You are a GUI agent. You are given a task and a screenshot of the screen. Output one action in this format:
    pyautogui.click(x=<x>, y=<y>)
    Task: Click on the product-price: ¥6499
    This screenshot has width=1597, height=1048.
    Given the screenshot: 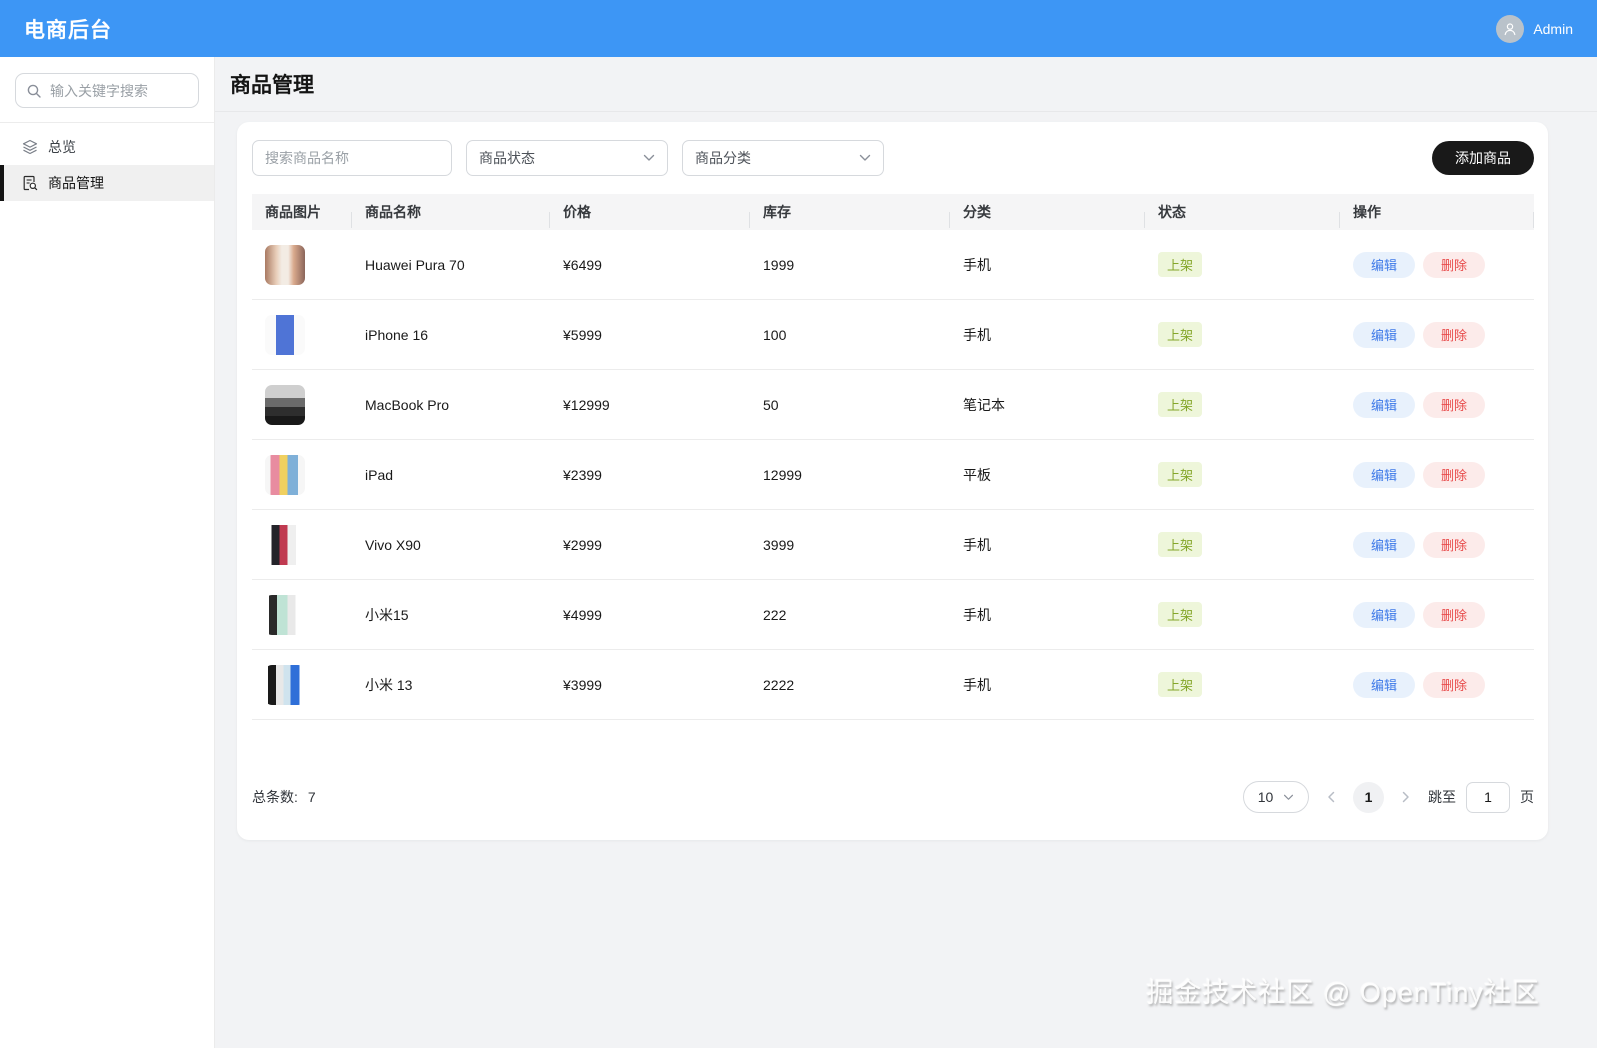 What is the action you would take?
    pyautogui.click(x=582, y=264)
    